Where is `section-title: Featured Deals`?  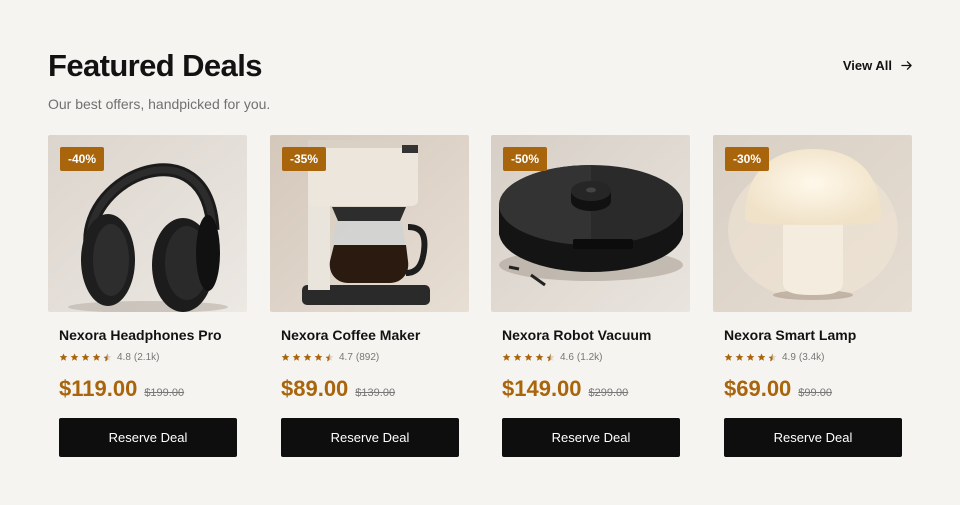 section-title: Featured Deals is located at coordinates (155, 65).